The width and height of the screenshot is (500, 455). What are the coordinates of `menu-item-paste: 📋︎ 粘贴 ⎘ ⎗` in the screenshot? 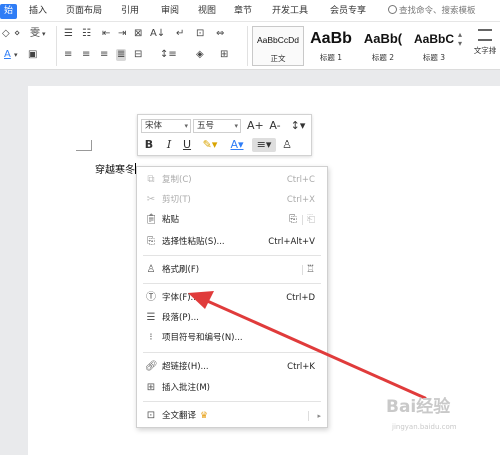 It's located at (232, 220).